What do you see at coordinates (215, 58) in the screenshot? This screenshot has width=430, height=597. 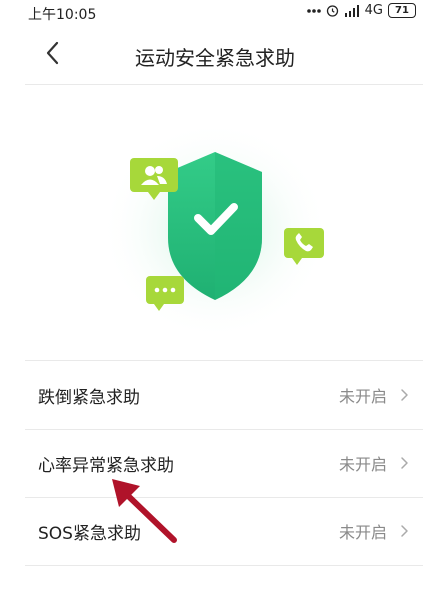 I see `page-title: 运动安全紧急求助` at bounding box center [215, 58].